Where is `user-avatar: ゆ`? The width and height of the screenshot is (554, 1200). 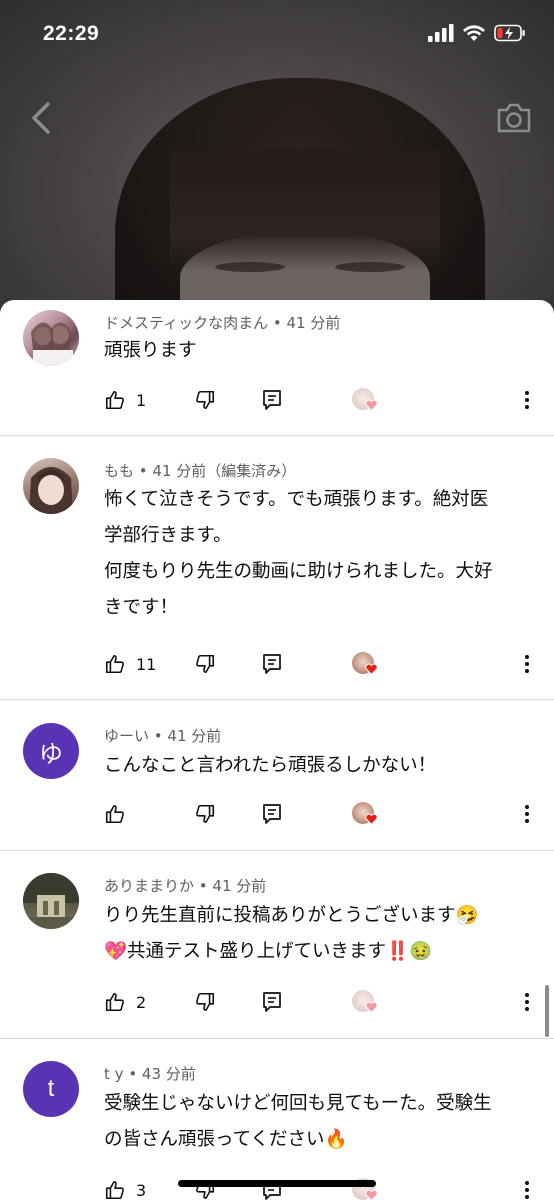 user-avatar: ゆ is located at coordinates (51, 751).